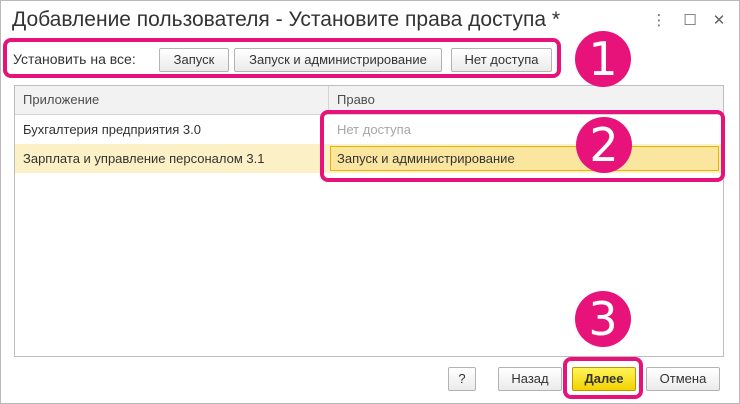 The image size is (740, 404). What do you see at coordinates (683, 379) in the screenshot?
I see `cancel-button: Отмена` at bounding box center [683, 379].